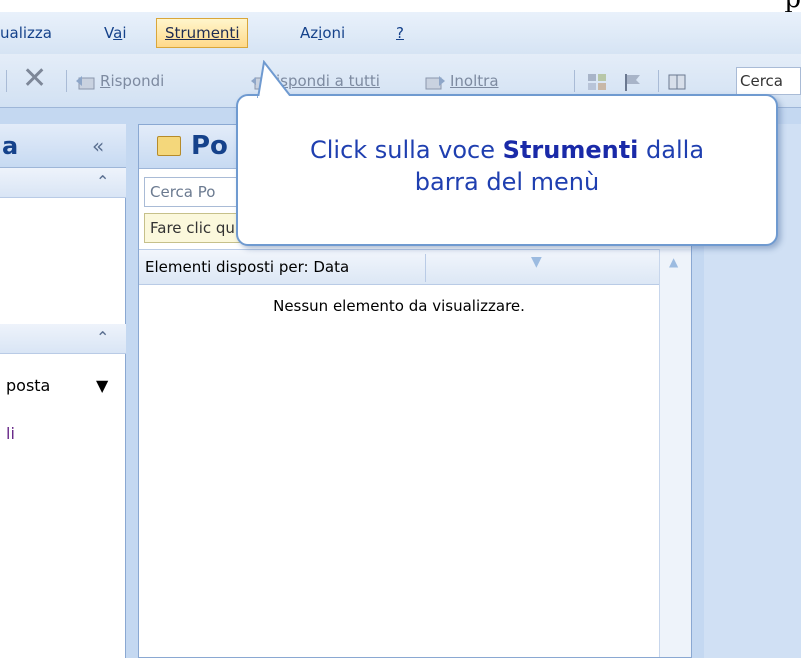  I want to click on menu-strumenti: Strumenti, so click(202, 33).